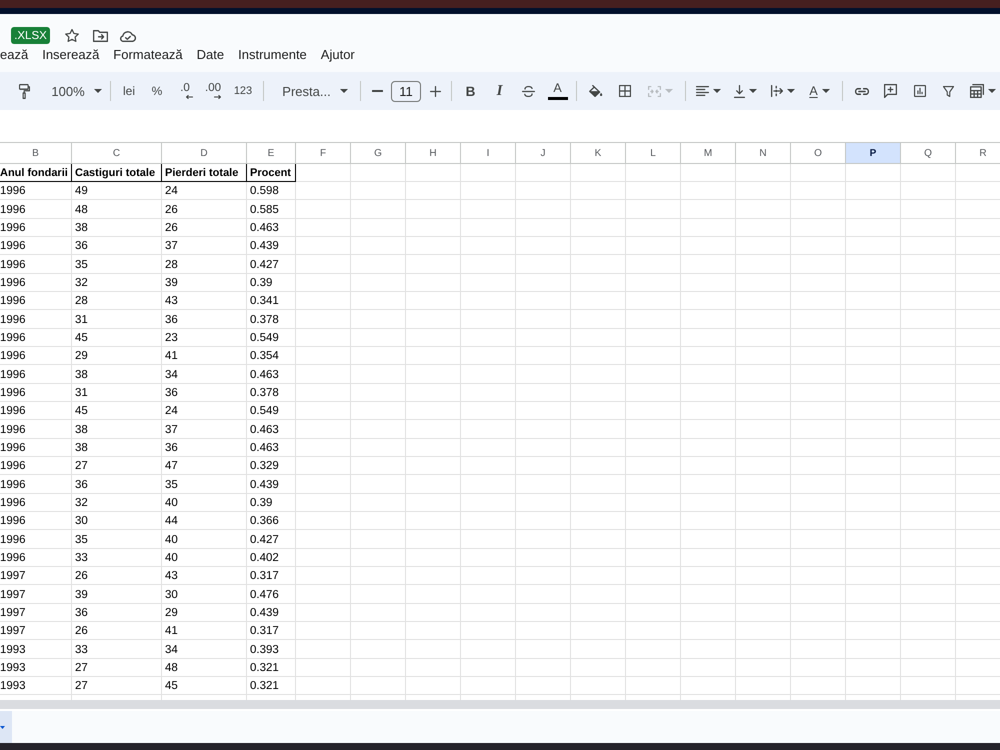 The image size is (1000, 750). What do you see at coordinates (653, 153) in the screenshot?
I see `column-header: L` at bounding box center [653, 153].